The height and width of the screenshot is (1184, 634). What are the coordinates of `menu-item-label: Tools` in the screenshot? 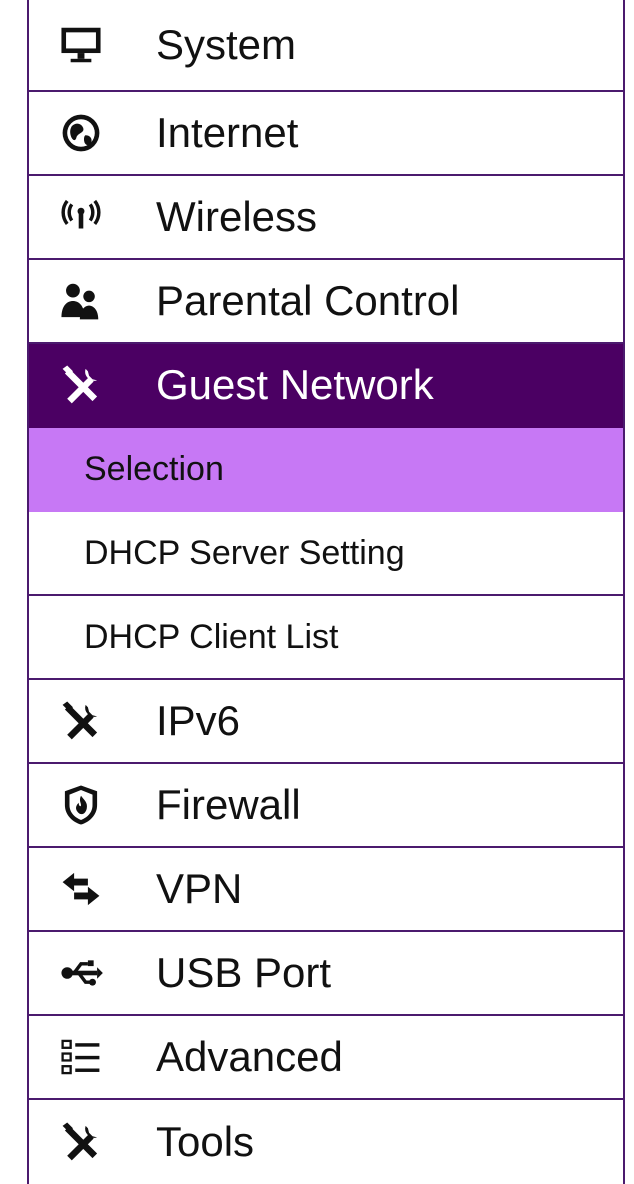 It's located at (205, 1141).